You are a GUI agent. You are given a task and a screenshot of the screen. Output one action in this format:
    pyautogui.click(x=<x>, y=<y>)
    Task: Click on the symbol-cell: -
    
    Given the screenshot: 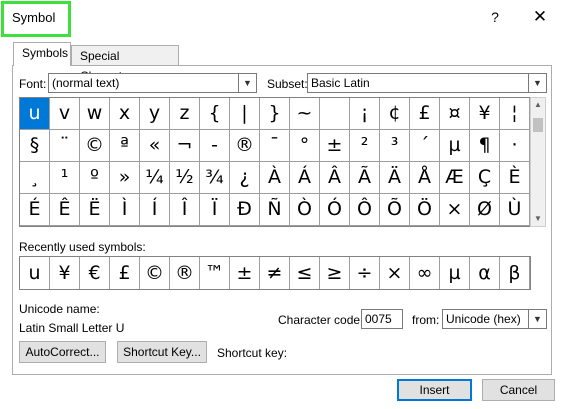 What is the action you would take?
    pyautogui.click(x=215, y=146)
    